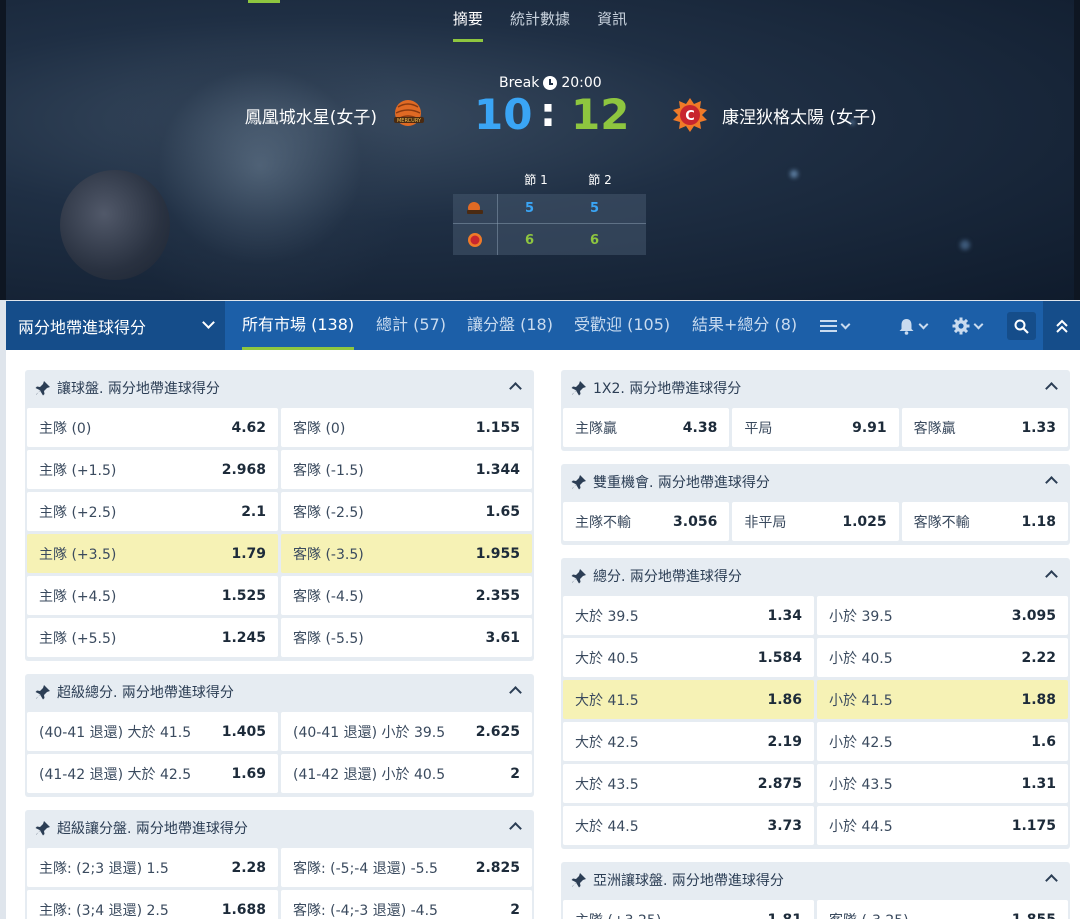 This screenshot has height=919, width=1080. I want to click on market-panel-header: 亞洲讓球盤. 兩分地帶進球得分, so click(815, 880).